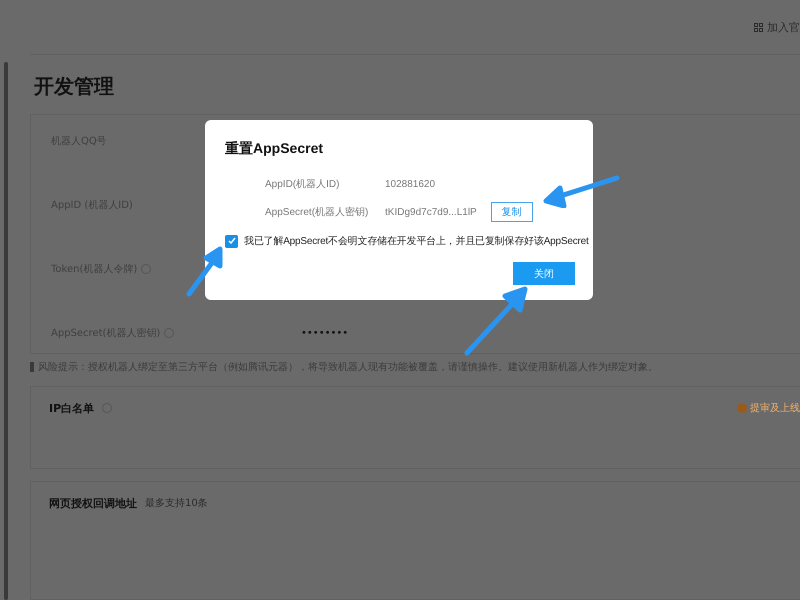 This screenshot has height=600, width=800. I want to click on dialog-title: 重置AppSecret, so click(274, 149).